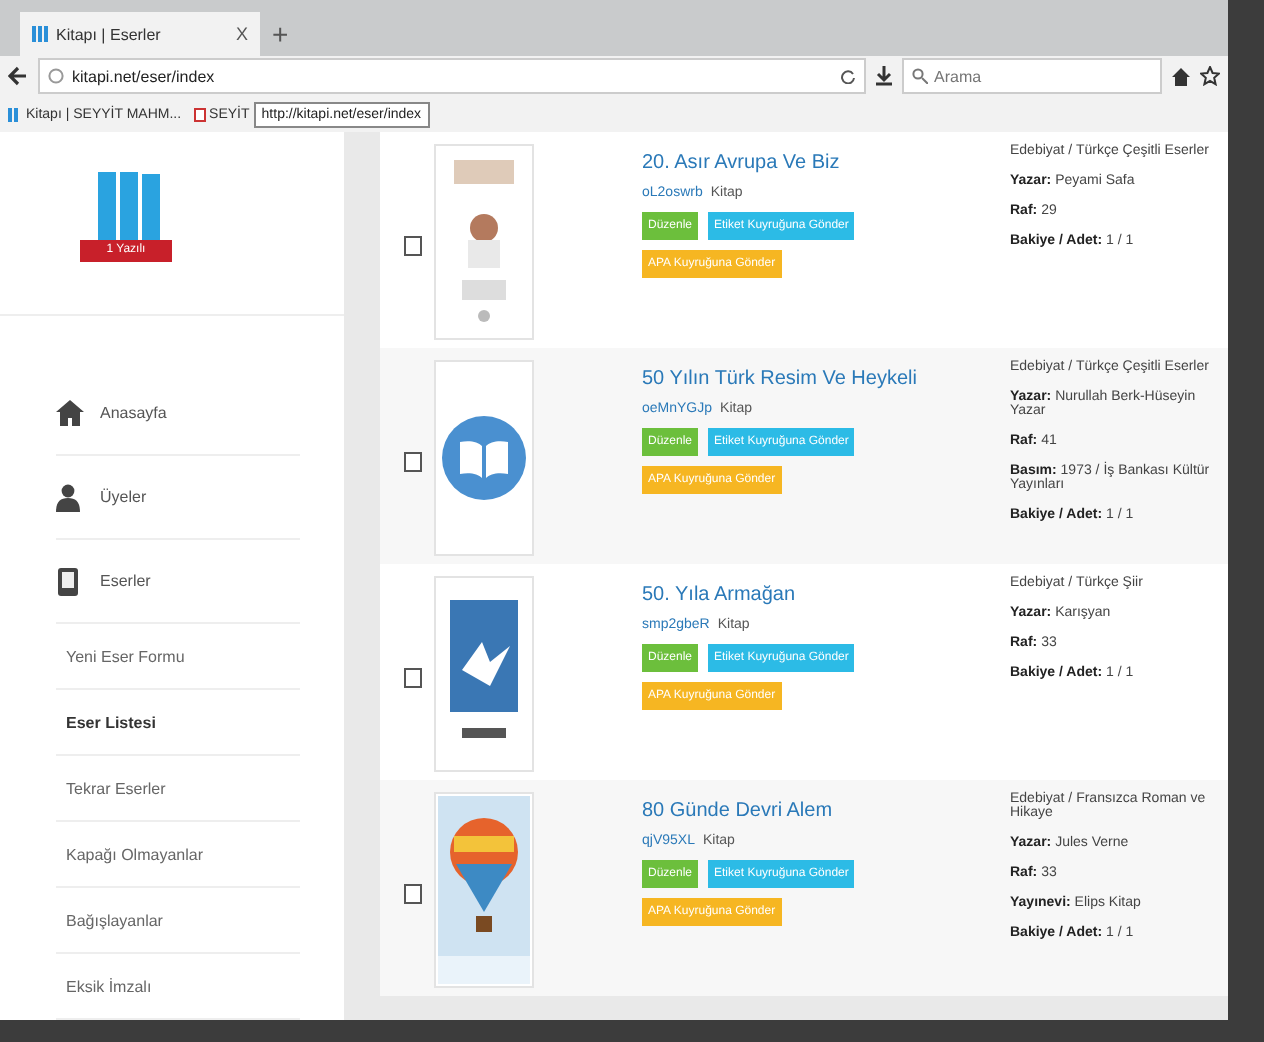 The width and height of the screenshot is (1264, 1042). I want to click on open-book-icon, so click(484, 458).